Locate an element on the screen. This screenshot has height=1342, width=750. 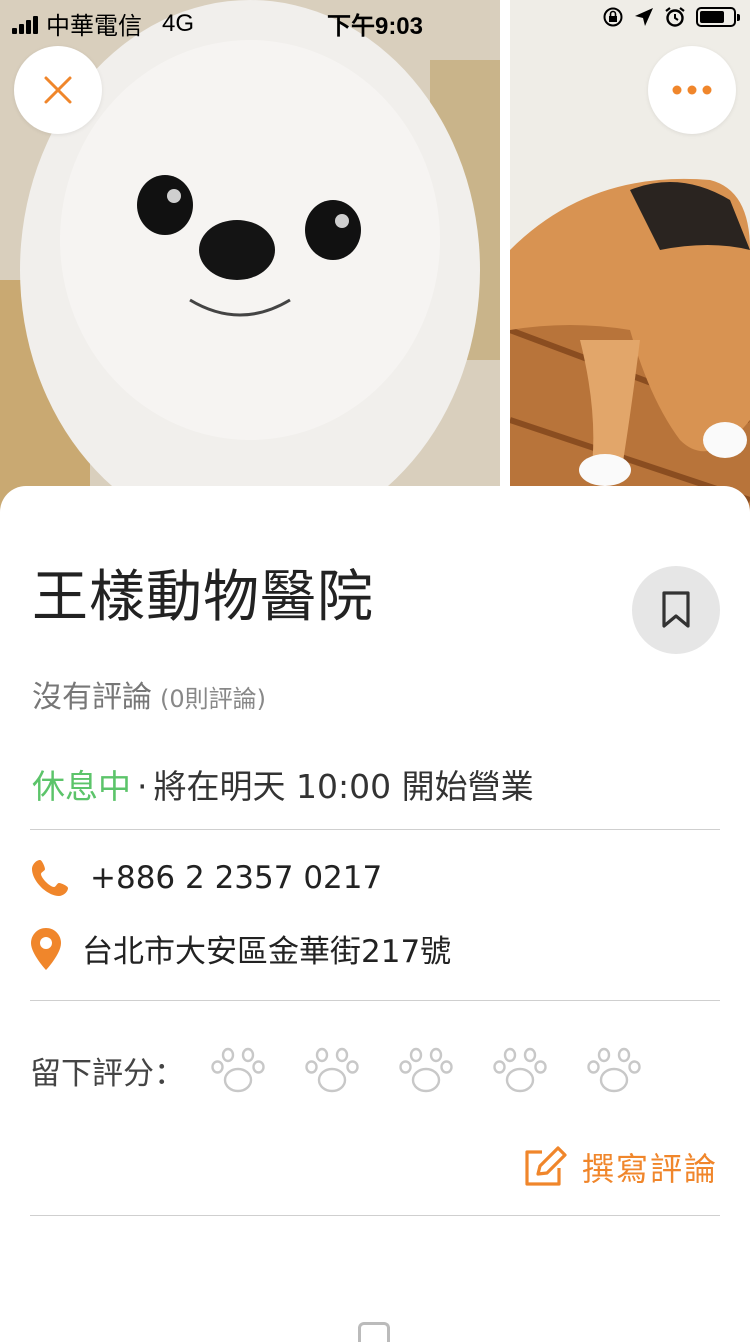
close-button is located at coordinates (58, 90).